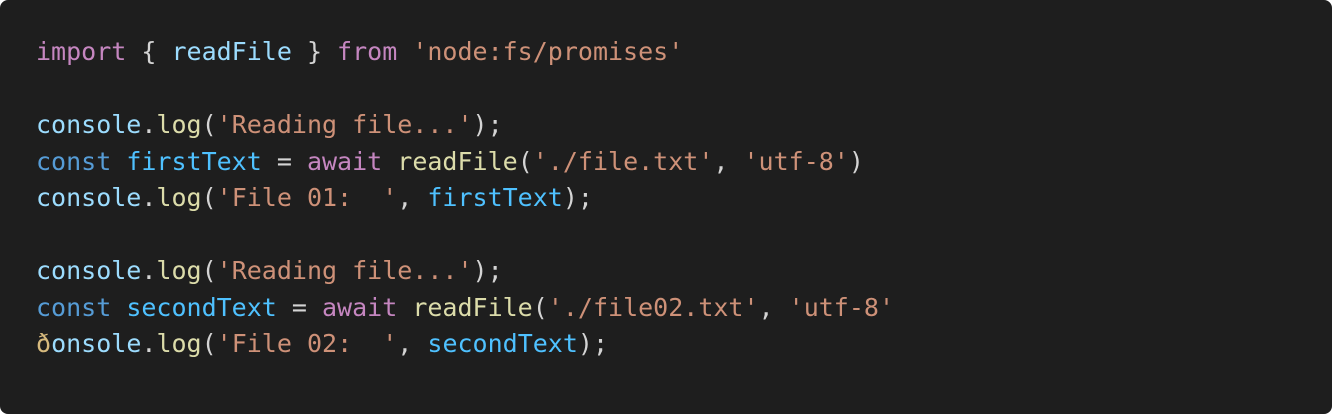 The image size is (1332, 414). What do you see at coordinates (307, 197) in the screenshot?
I see `code-token: 'File 01: '` at bounding box center [307, 197].